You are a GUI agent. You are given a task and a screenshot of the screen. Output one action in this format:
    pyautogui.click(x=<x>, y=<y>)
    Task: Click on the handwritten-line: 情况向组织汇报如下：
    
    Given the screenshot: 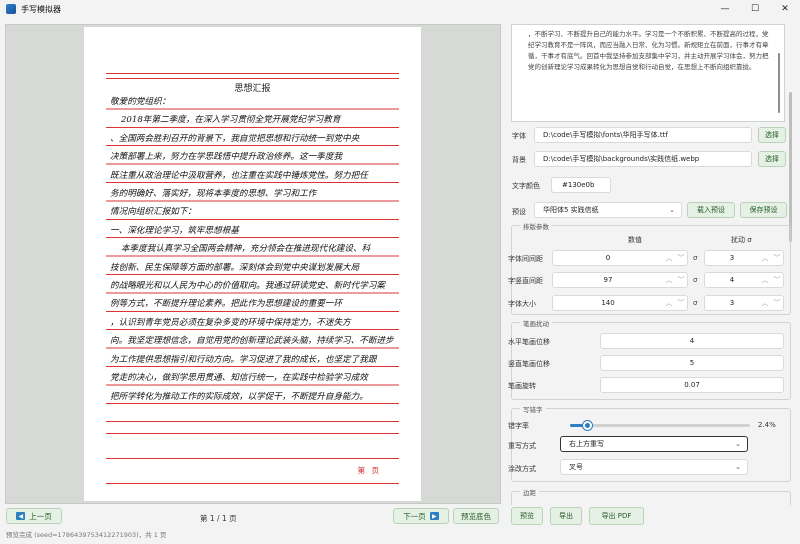 What is the action you would take?
    pyautogui.click(x=153, y=212)
    